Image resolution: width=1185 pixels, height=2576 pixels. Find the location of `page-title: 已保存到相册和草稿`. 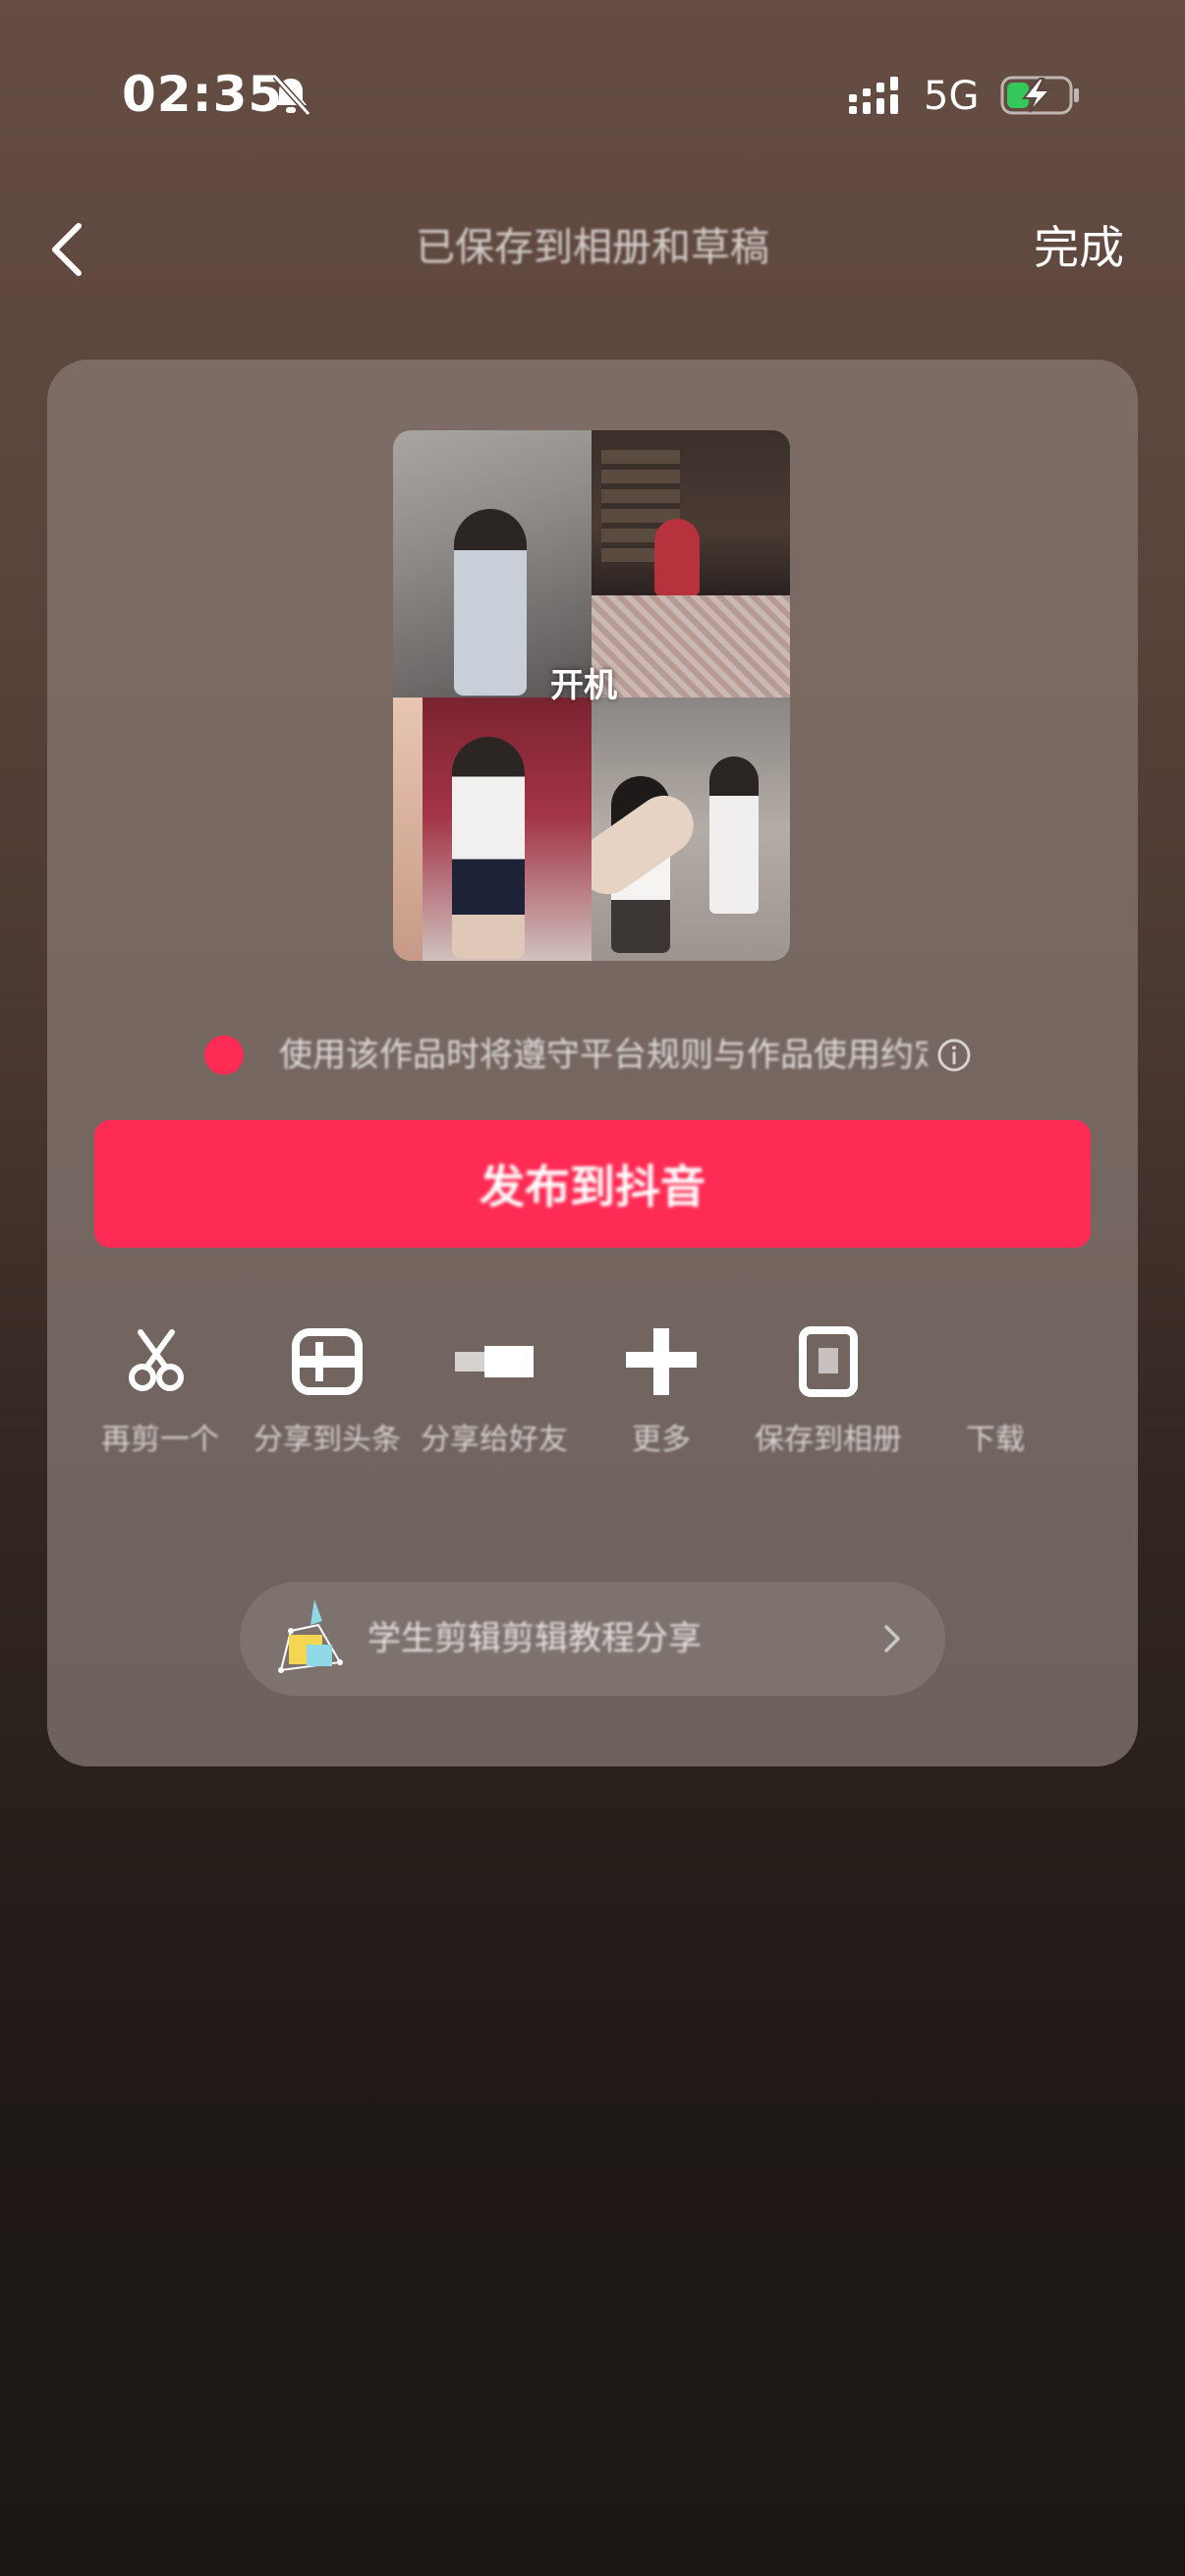

page-title: 已保存到相册和草稿 is located at coordinates (592, 247).